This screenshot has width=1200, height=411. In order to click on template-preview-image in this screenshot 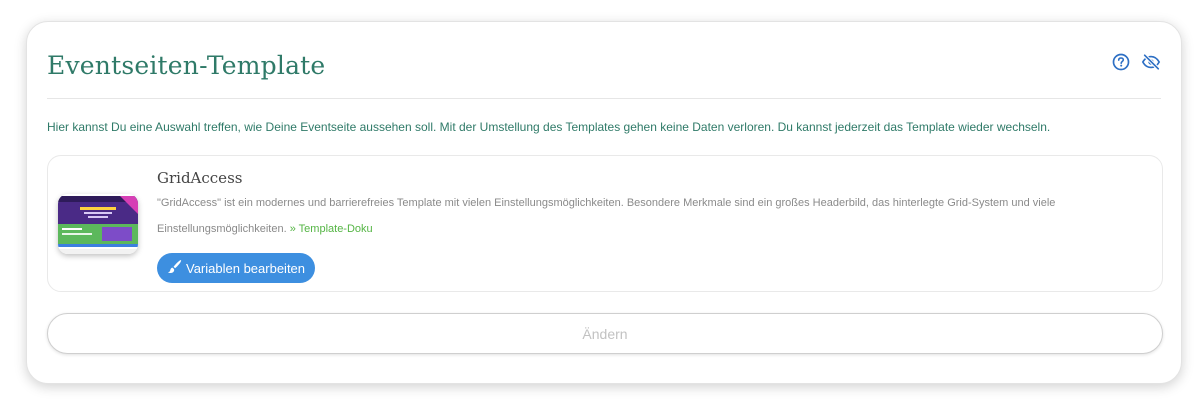, I will do `click(98, 224)`.